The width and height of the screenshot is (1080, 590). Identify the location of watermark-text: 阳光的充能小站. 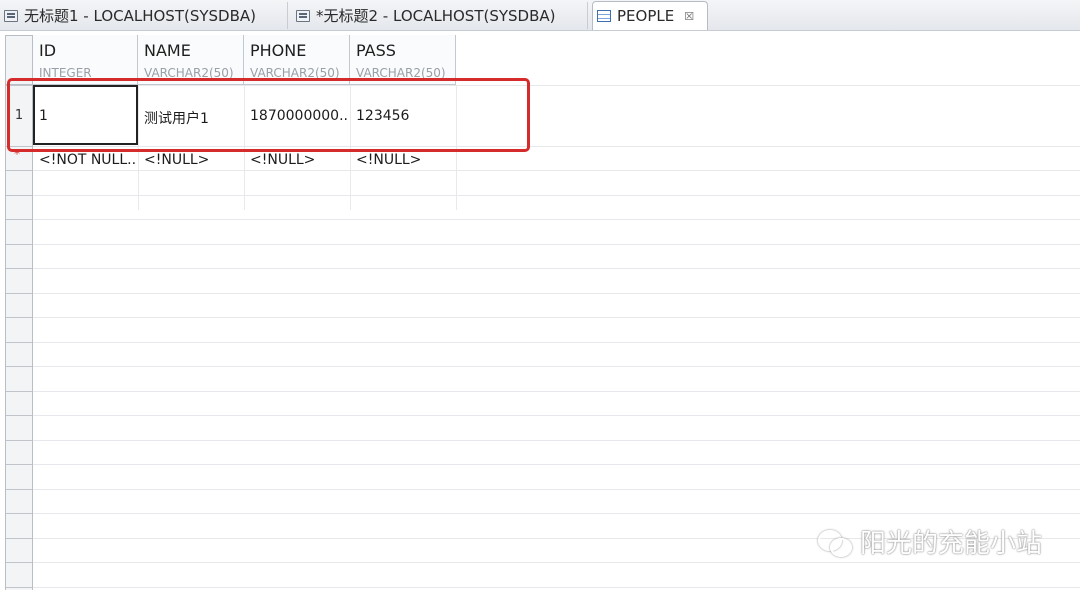
(951, 544).